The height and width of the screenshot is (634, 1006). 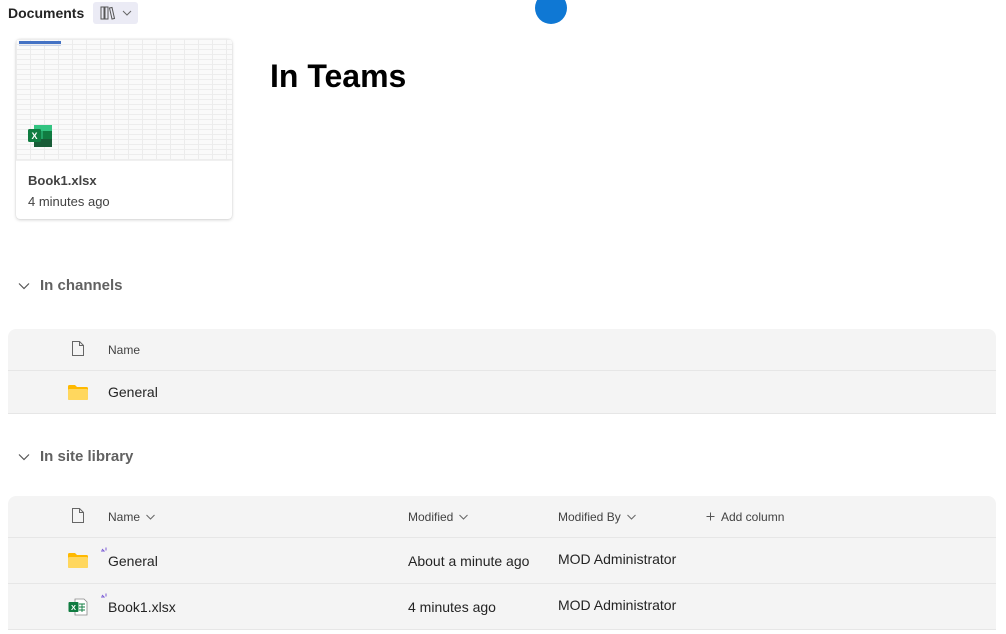 I want to click on recent-file-name: Book1.xlsx, so click(x=62, y=180).